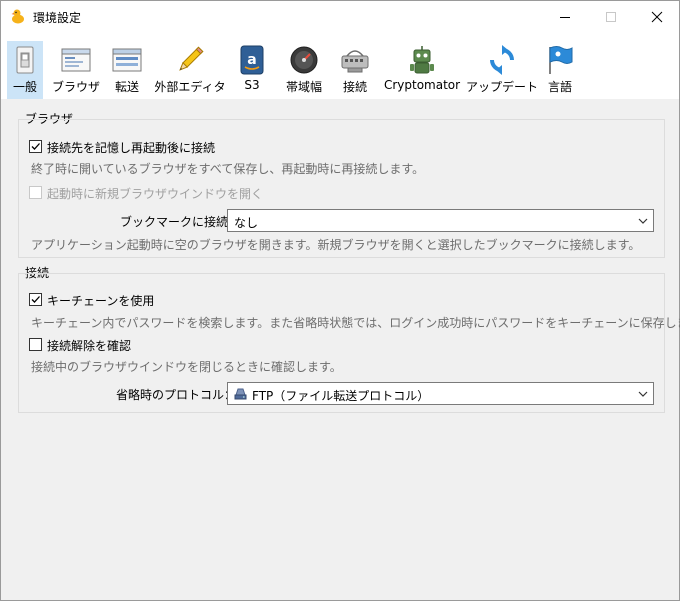 The width and height of the screenshot is (680, 601). What do you see at coordinates (76, 60) in the screenshot?
I see `browser-window-icon` at bounding box center [76, 60].